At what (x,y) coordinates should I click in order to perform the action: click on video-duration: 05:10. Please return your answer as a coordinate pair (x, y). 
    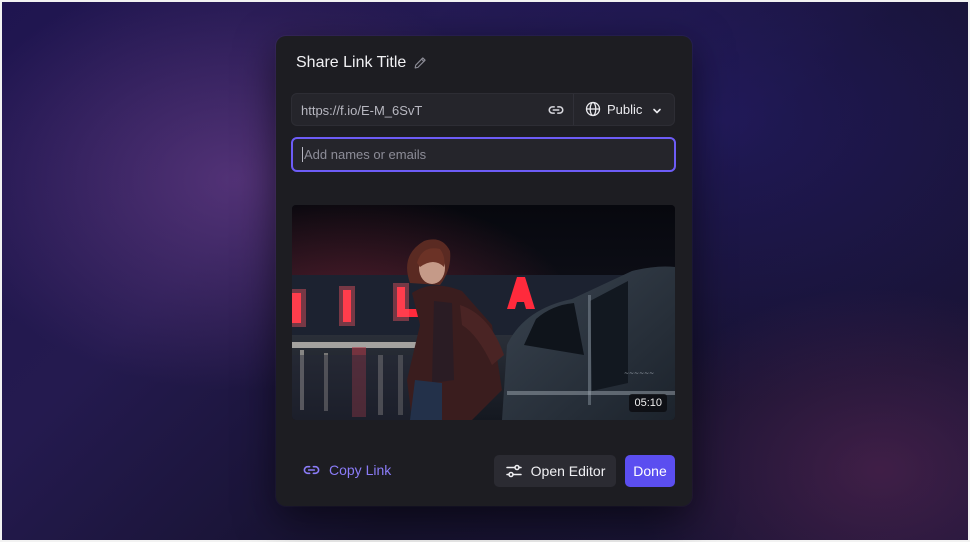
    Looking at the image, I should click on (648, 403).